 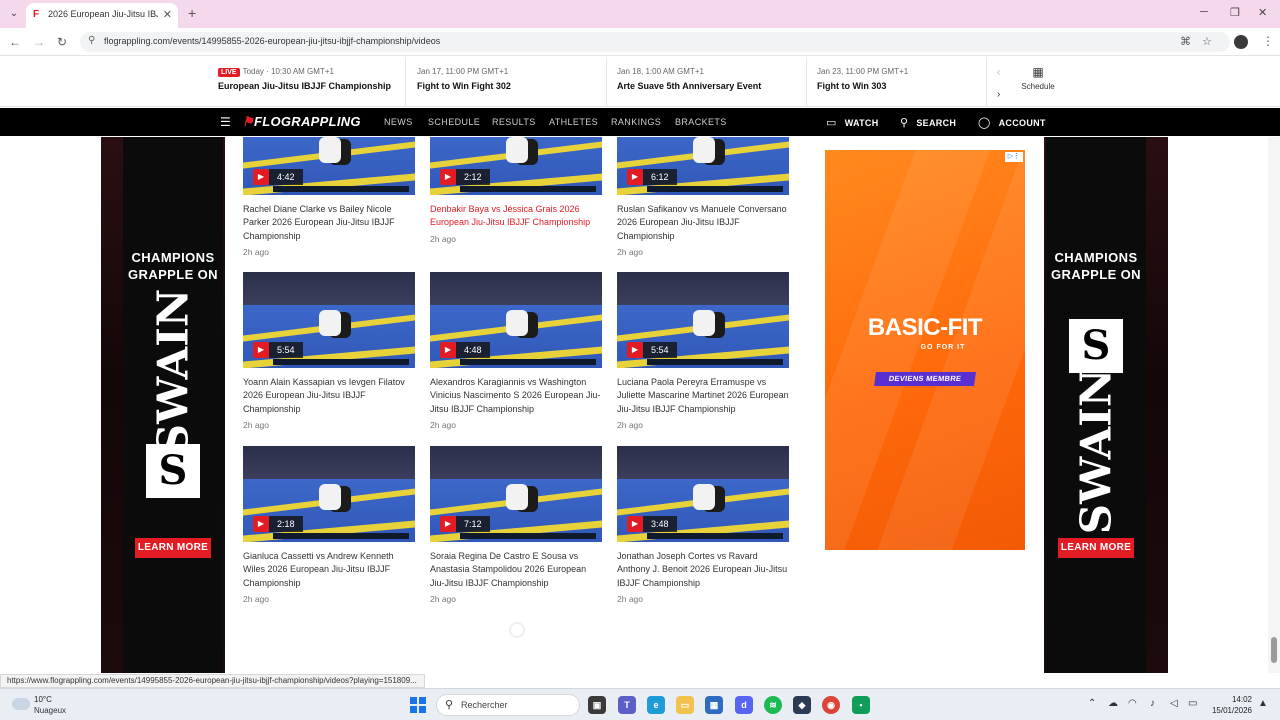 I want to click on nav-news: NEWS, so click(x=398, y=122).